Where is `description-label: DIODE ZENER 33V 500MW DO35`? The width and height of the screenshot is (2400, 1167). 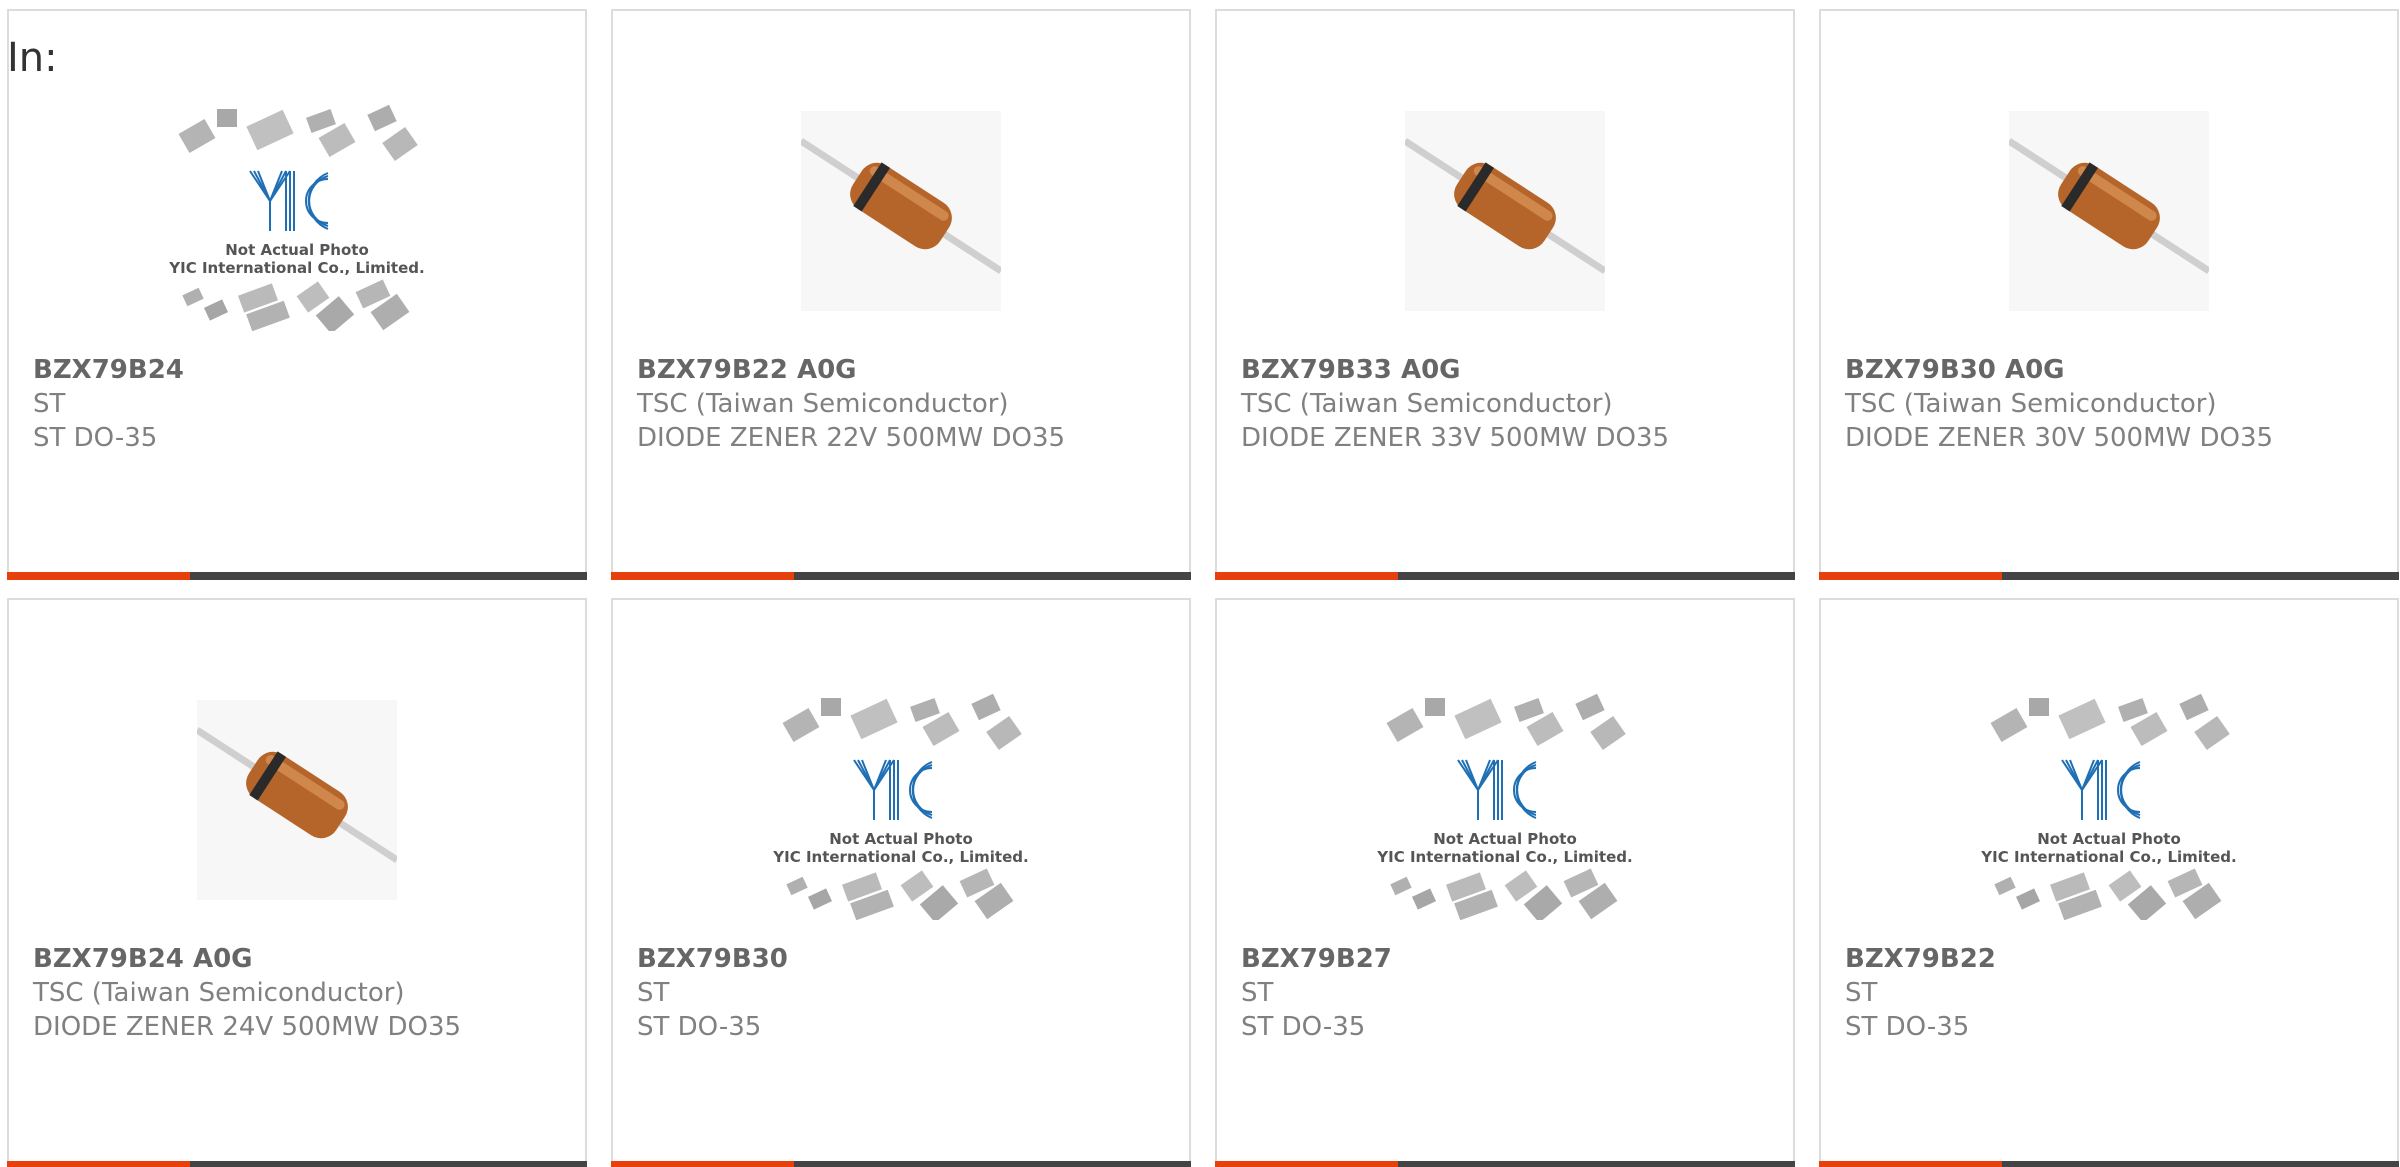
description-label: DIODE ZENER 33V 500MW DO35 is located at coordinates (1455, 438).